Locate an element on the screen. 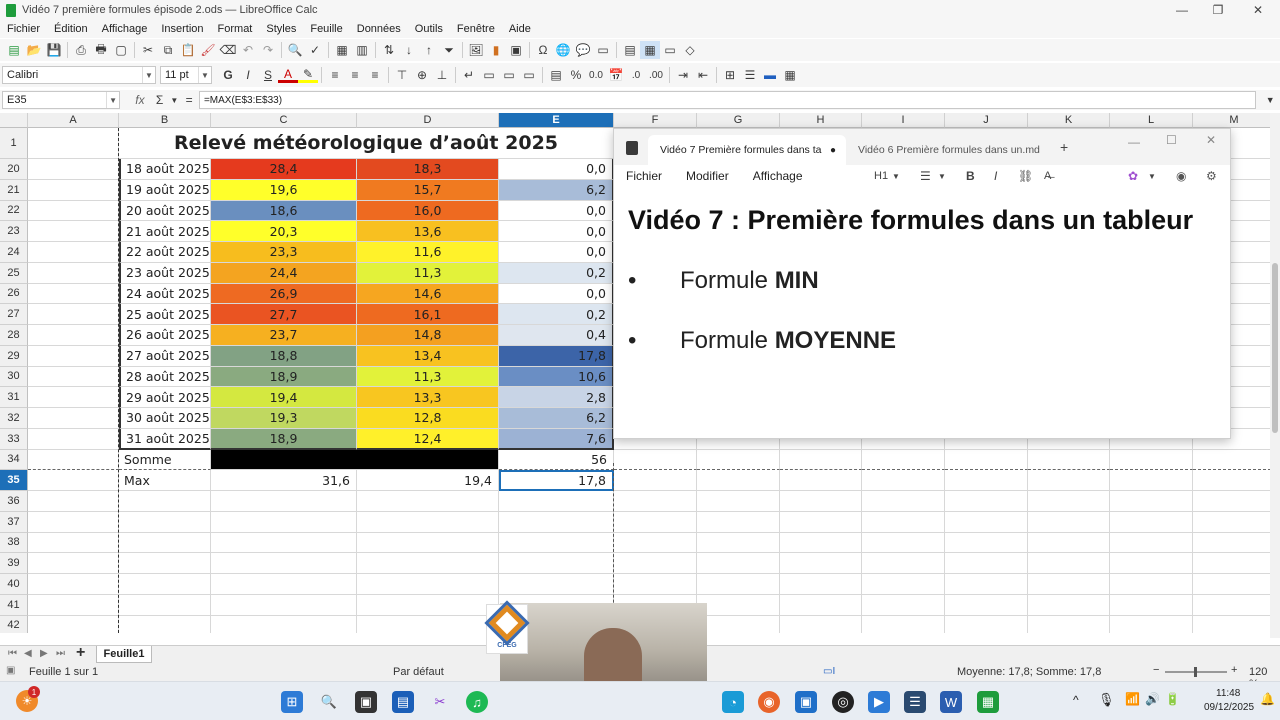 The image size is (1280, 720). max-value-d: 19,4 is located at coordinates (428, 480).